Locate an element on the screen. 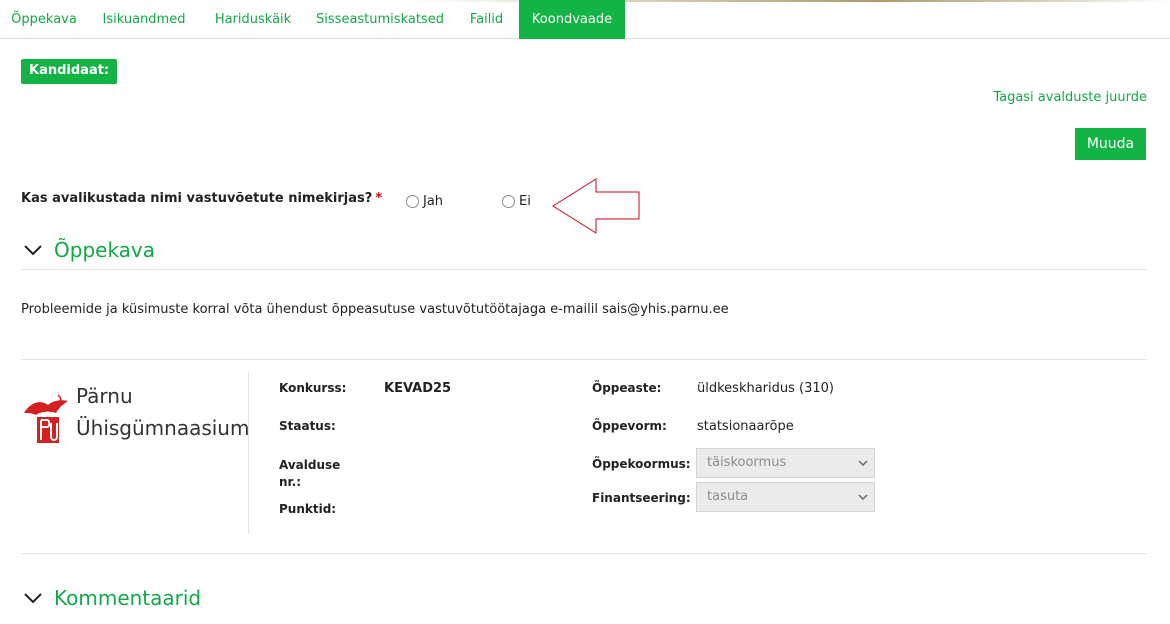 The width and height of the screenshot is (1170, 624). section-oppekava-header: Õppekava is located at coordinates (88, 250).